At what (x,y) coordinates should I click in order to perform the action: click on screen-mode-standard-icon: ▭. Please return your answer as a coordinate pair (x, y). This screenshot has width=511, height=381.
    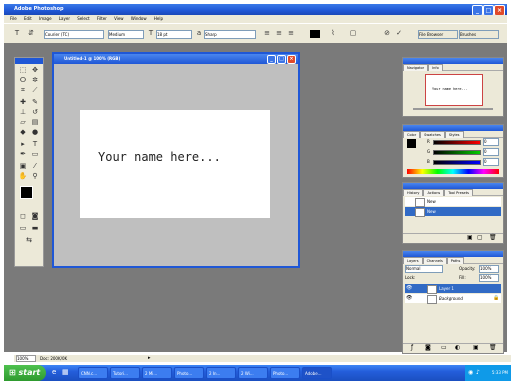
    Looking at the image, I should click on (23, 228).